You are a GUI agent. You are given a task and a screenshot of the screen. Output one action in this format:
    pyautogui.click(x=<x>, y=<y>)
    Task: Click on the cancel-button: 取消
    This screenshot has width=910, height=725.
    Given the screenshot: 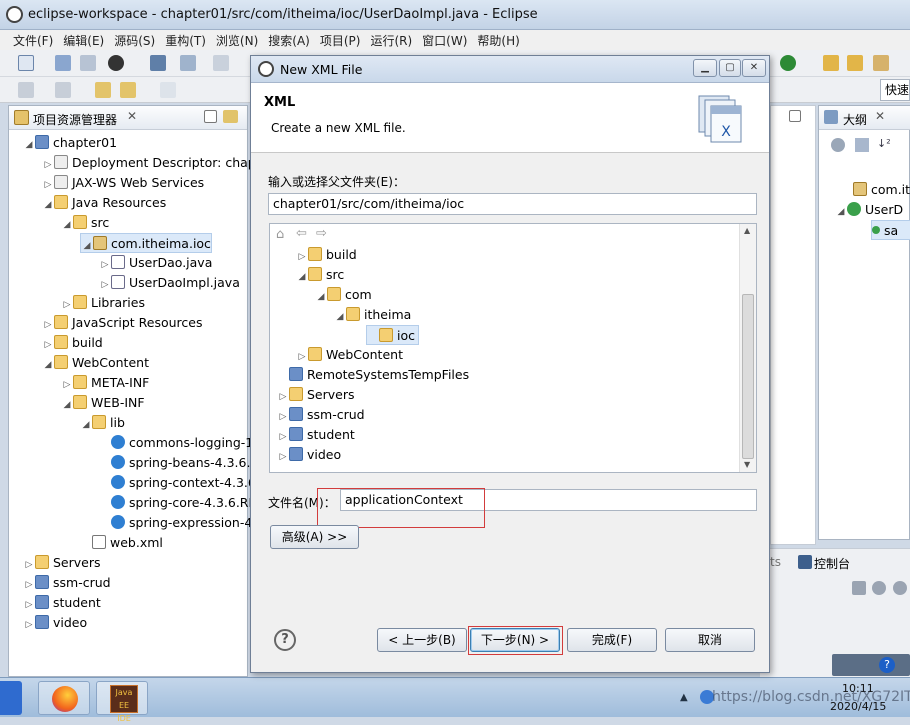 What is the action you would take?
    pyautogui.click(x=710, y=640)
    